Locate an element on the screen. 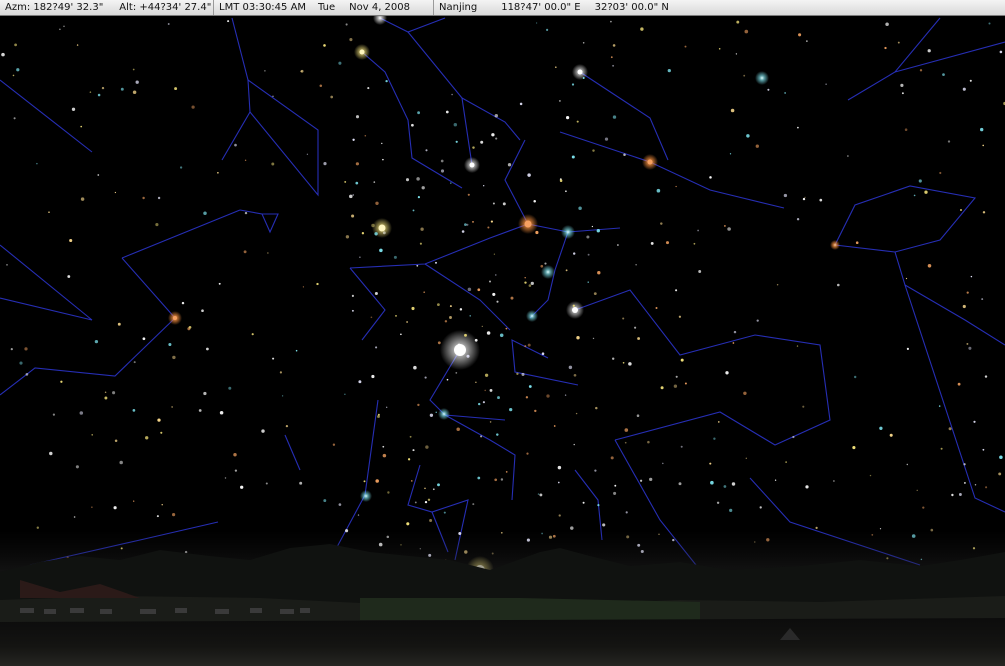 The width and height of the screenshot is (1005, 666). star-cluster is located at coordinates (762, 78).